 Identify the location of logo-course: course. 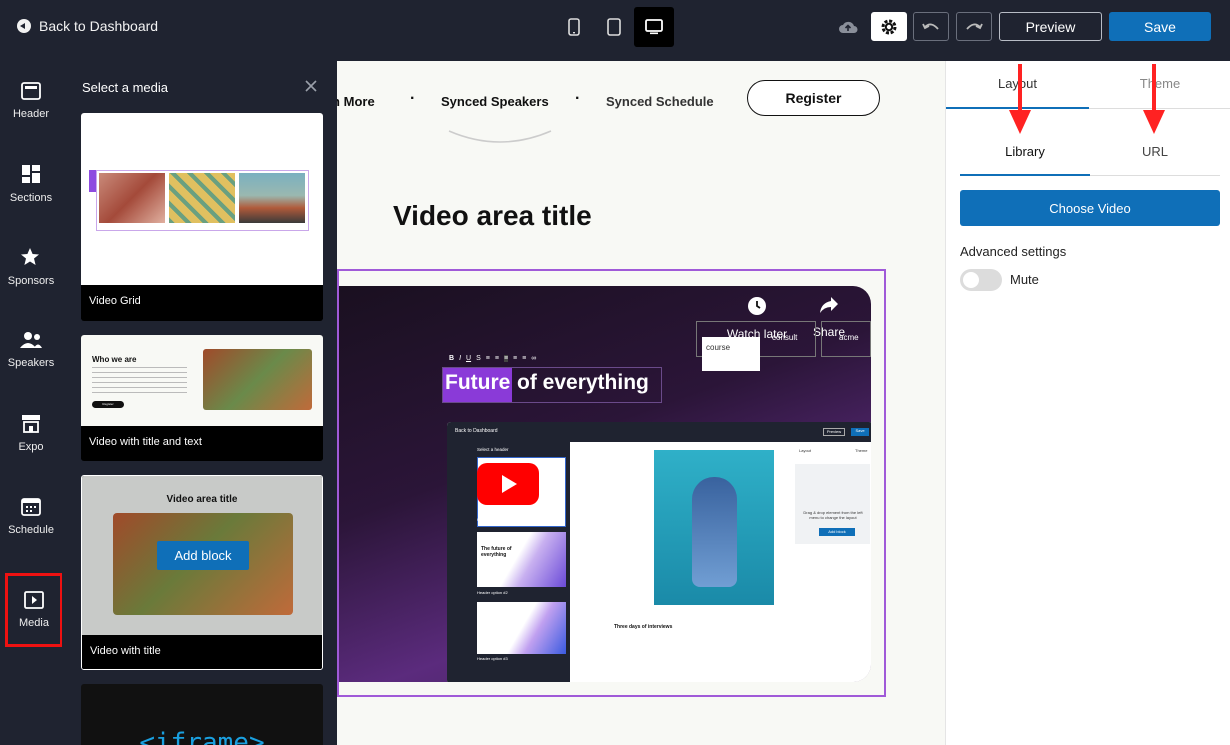
(731, 354).